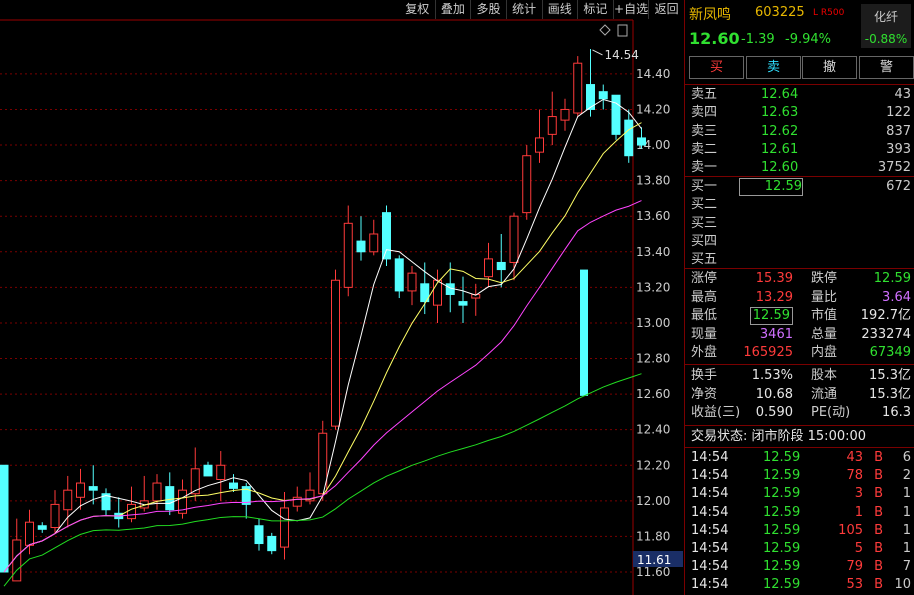 Image resolution: width=914 pixels, height=595 pixels. Describe the element at coordinates (654, 560) in the screenshot. I see `price-tag-label: 11.61` at that location.